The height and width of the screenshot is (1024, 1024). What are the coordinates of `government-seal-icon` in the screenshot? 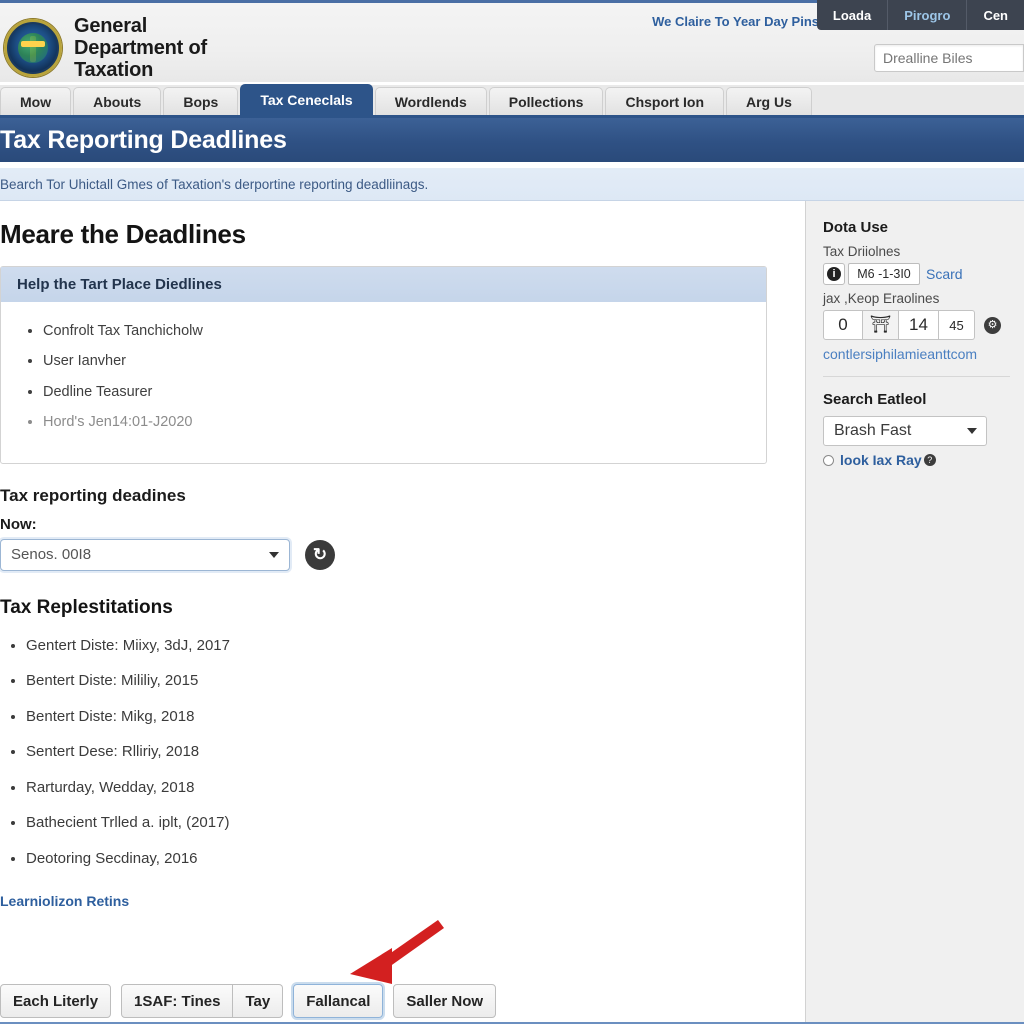 It's located at (33, 48).